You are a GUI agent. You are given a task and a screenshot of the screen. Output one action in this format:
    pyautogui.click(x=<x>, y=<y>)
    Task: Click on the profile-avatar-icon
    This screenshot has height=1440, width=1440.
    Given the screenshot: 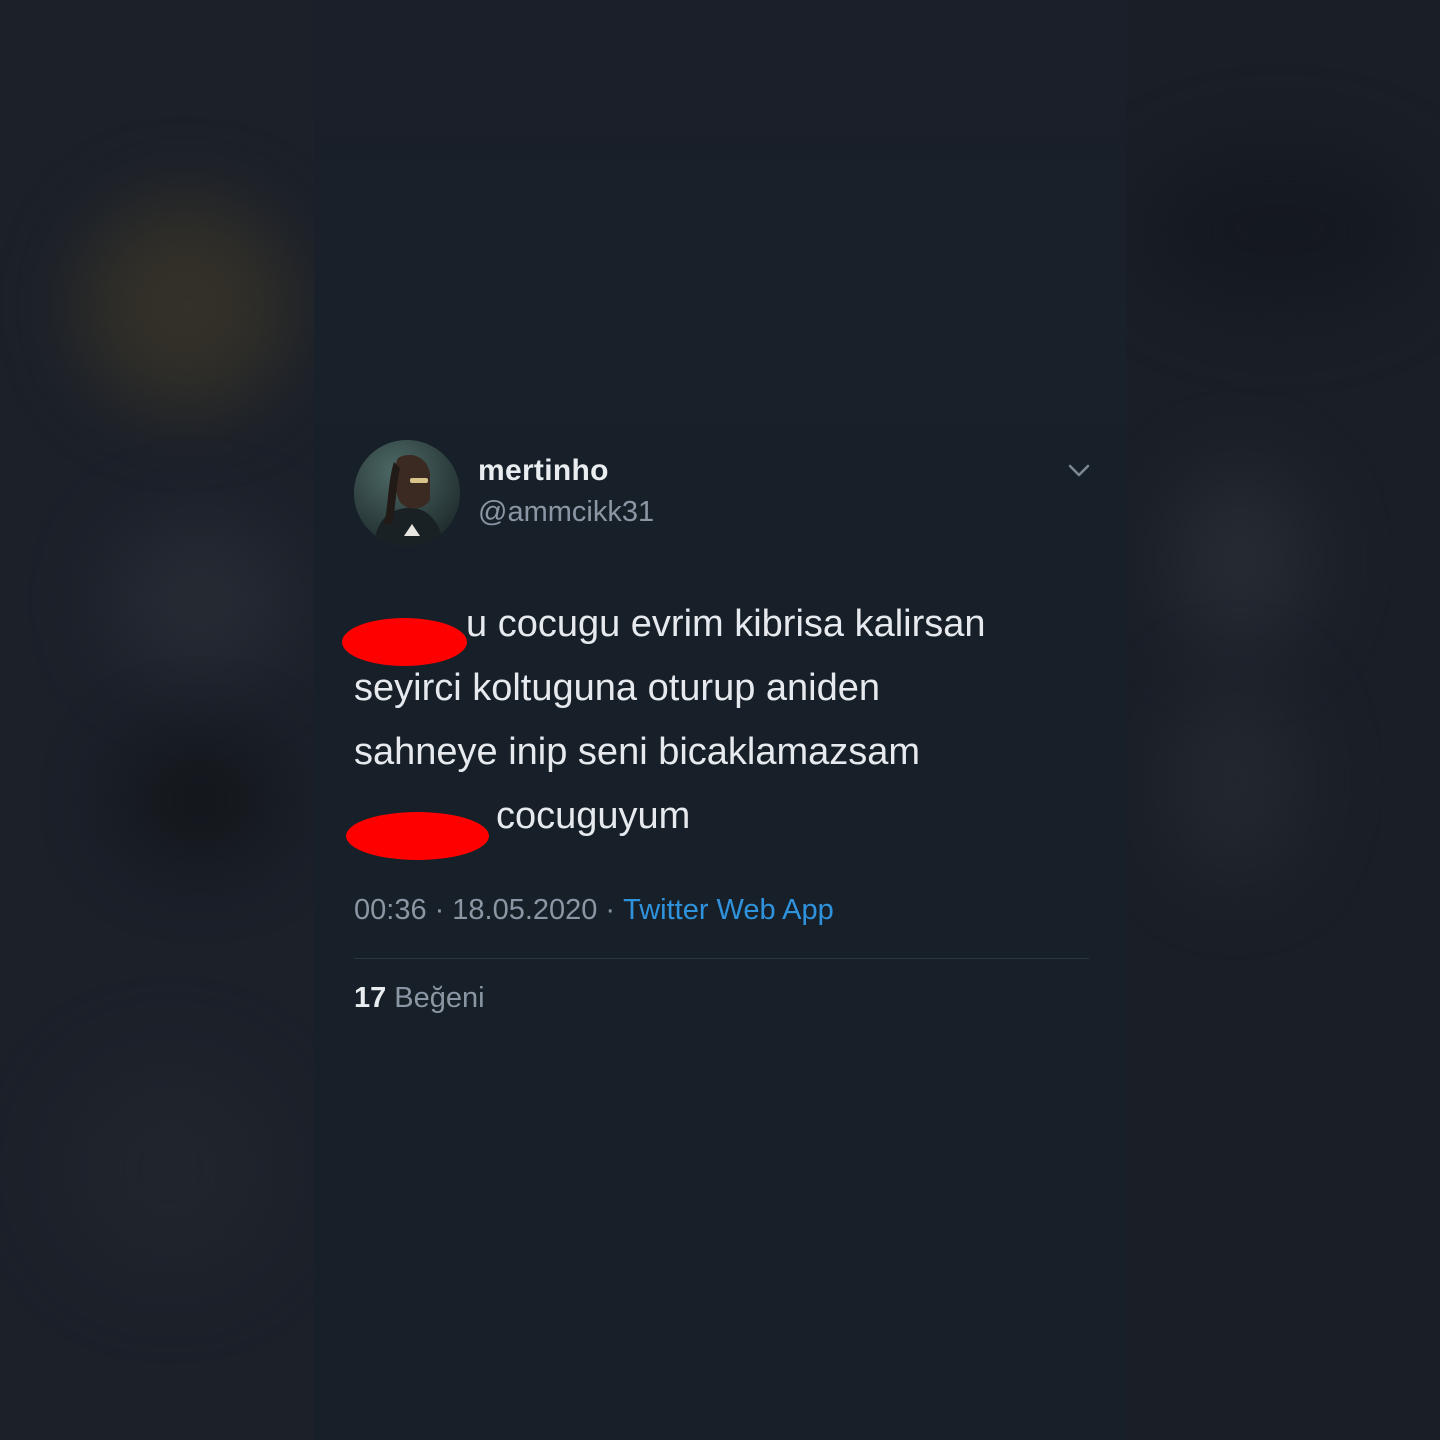 What is the action you would take?
    pyautogui.click(x=407, y=493)
    